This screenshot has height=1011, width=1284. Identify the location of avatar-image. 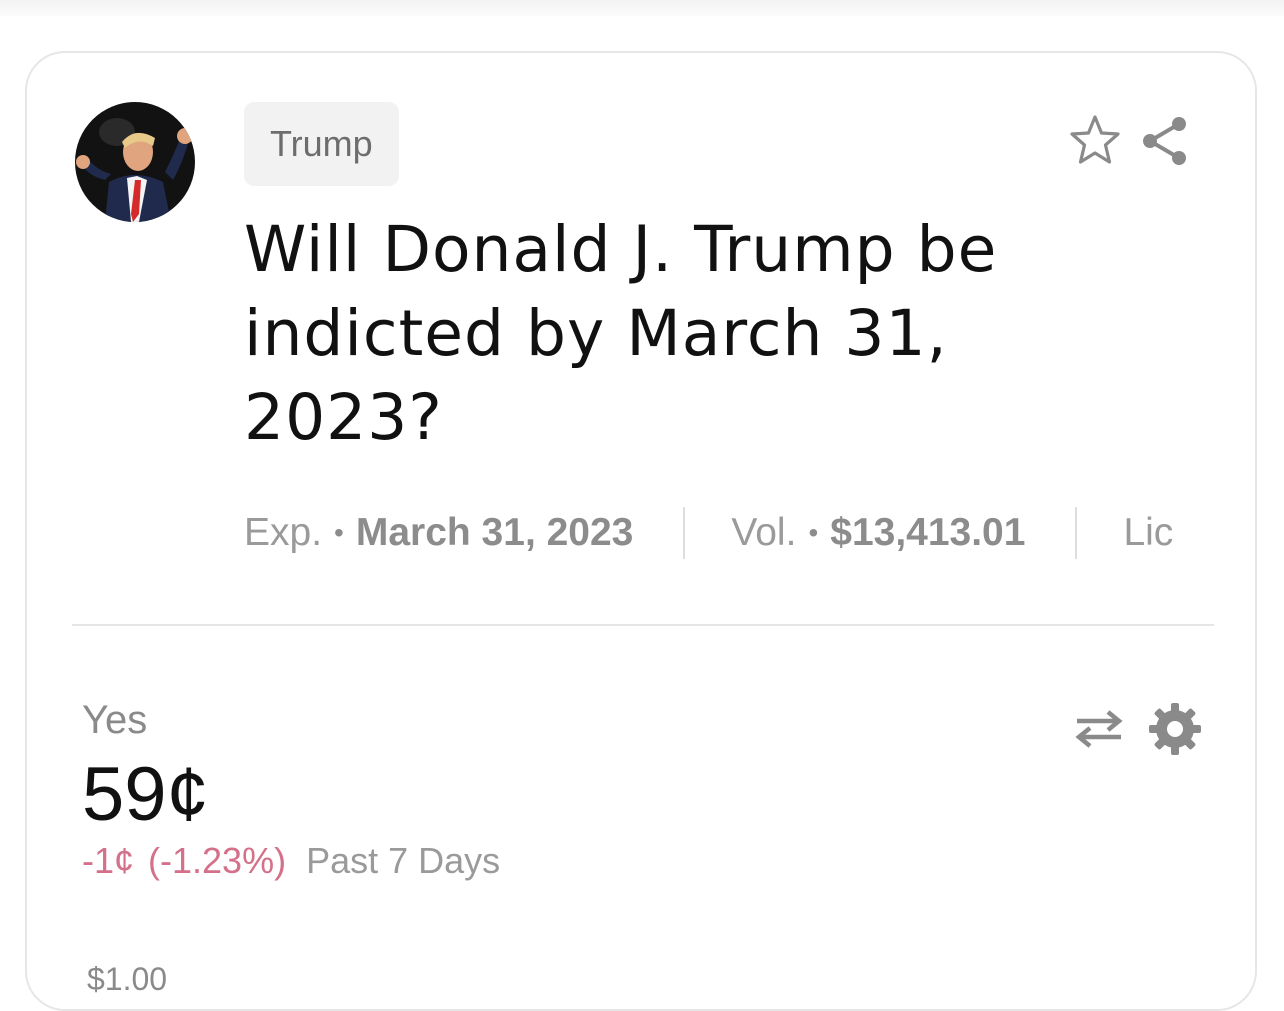
(135, 162).